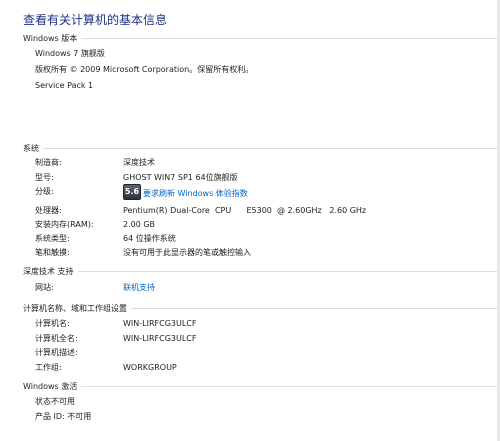  Describe the element at coordinates (63, 416) in the screenshot. I see `product-id: 产品 ID: 不可用` at that location.